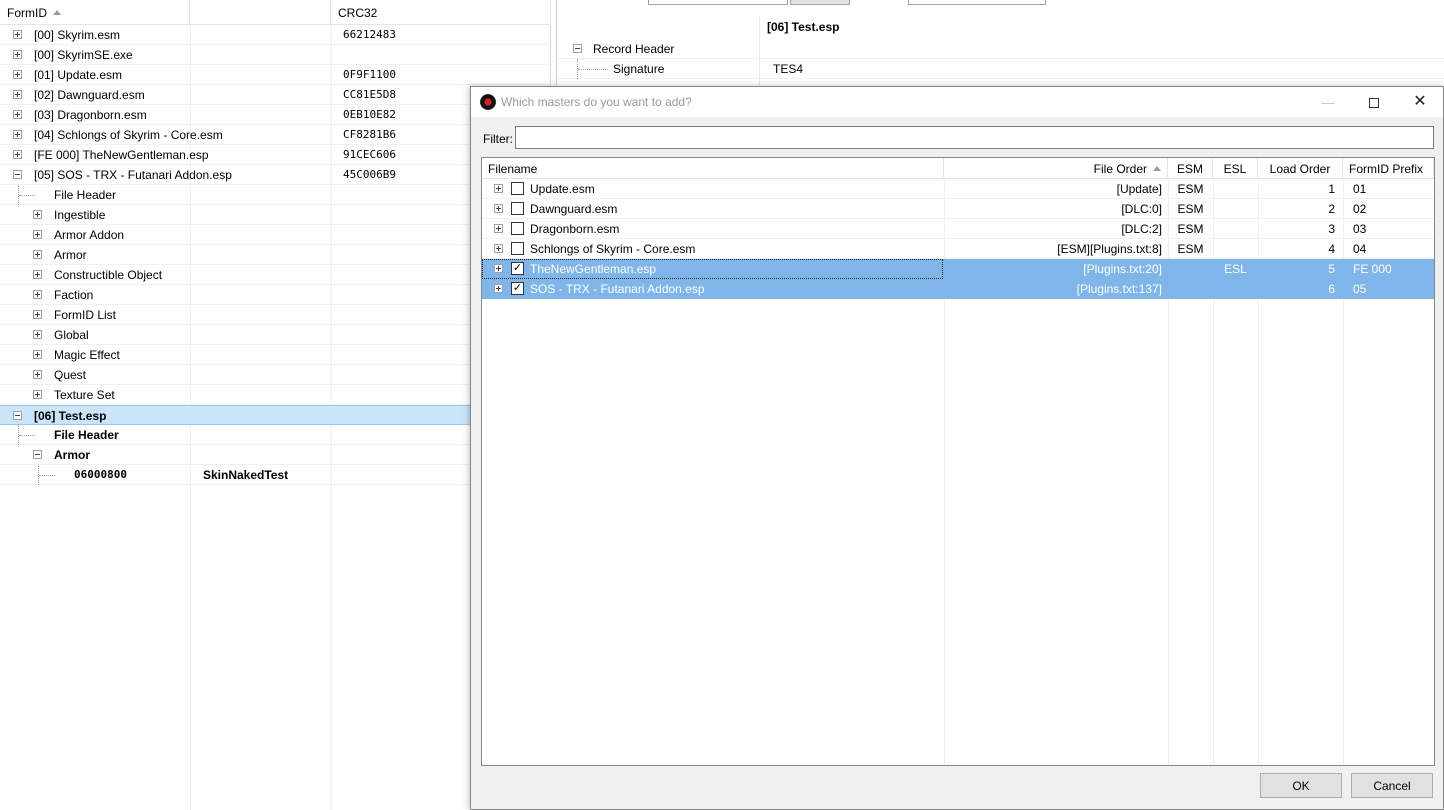 This screenshot has height=810, width=1444. What do you see at coordinates (275, 415) in the screenshot?
I see `tree-row: [06] Test.esp` at bounding box center [275, 415].